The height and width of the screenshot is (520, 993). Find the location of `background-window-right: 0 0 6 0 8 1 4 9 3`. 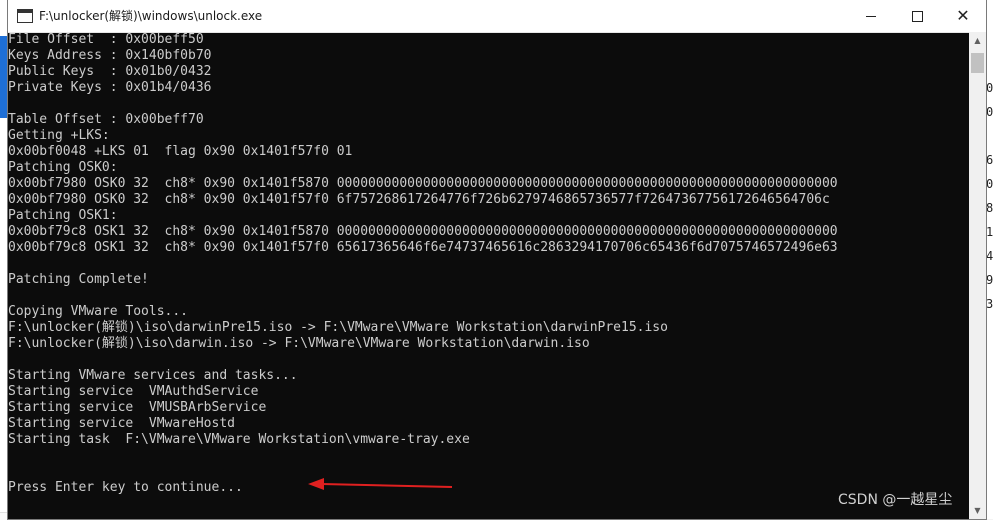

background-window-right: 0 0 6 0 8 1 4 9 3 is located at coordinates (989, 259).